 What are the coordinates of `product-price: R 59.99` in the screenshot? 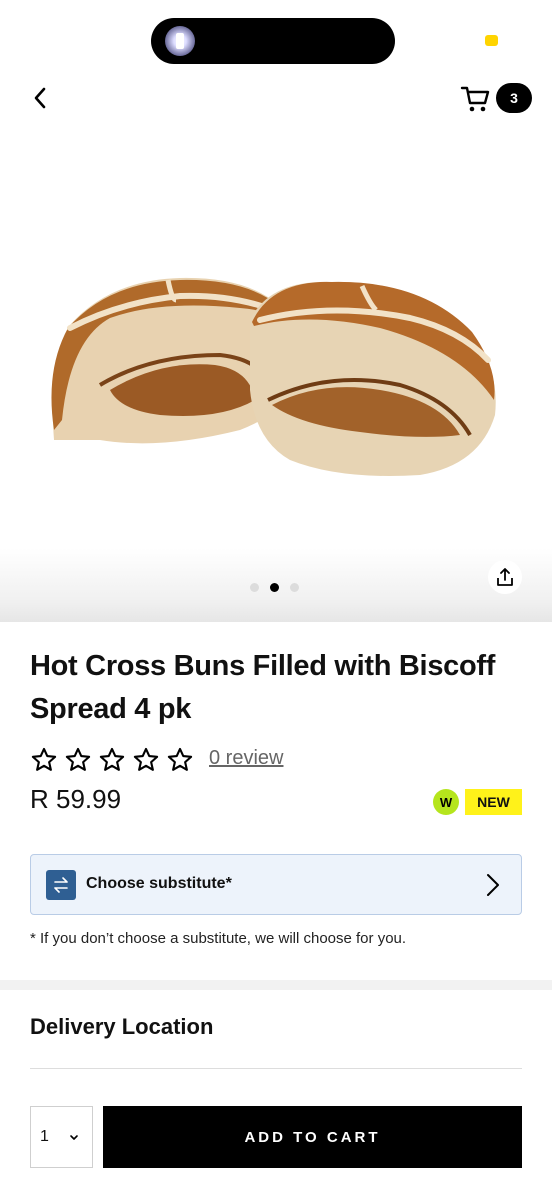 It's located at (76, 799).